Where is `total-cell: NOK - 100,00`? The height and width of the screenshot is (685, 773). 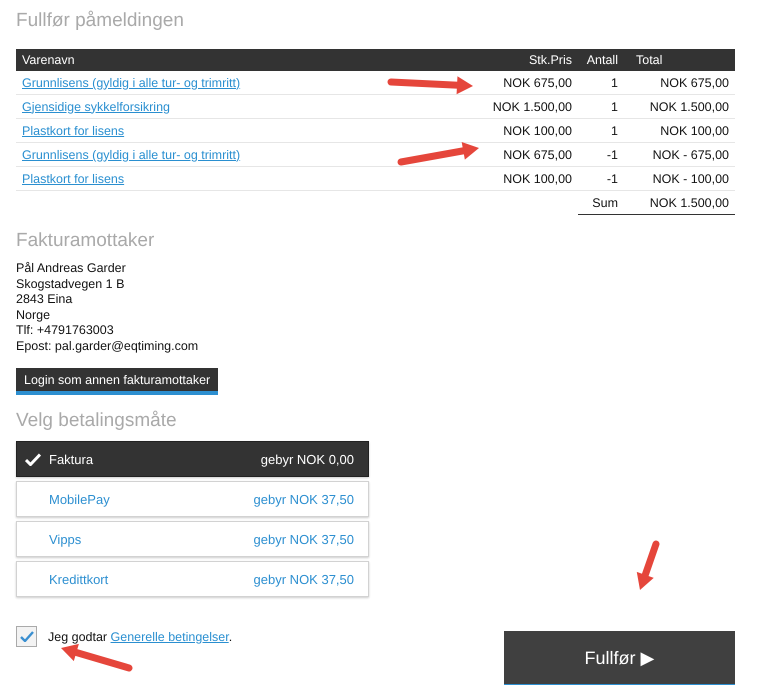 total-cell: NOK - 100,00 is located at coordinates (690, 179).